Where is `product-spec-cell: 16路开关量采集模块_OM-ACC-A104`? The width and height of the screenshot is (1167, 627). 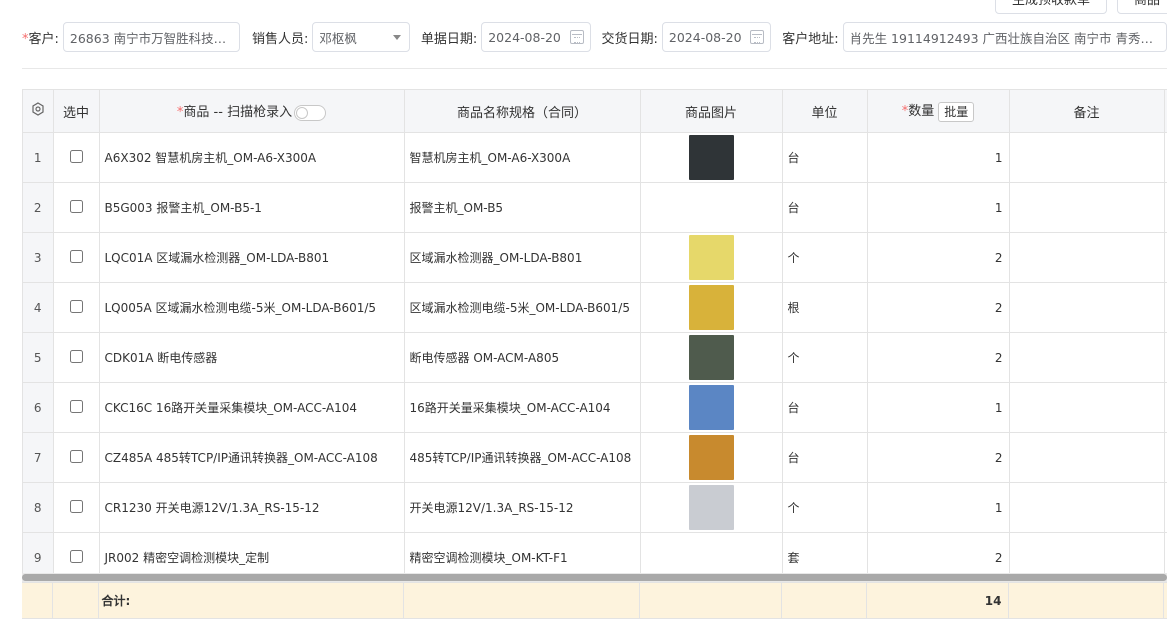 product-spec-cell: 16路开关量采集模块_OM-ACC-A104 is located at coordinates (522, 407).